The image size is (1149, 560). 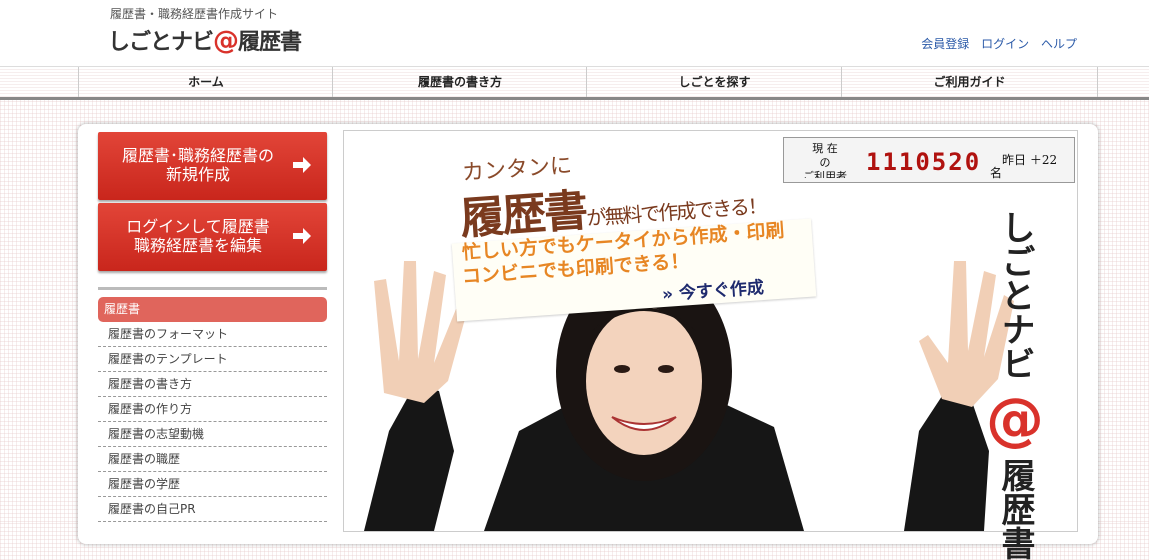 What do you see at coordinates (212, 409) in the screenshot?
I see `menu-item-how-to-make: 履歴書の作り方` at bounding box center [212, 409].